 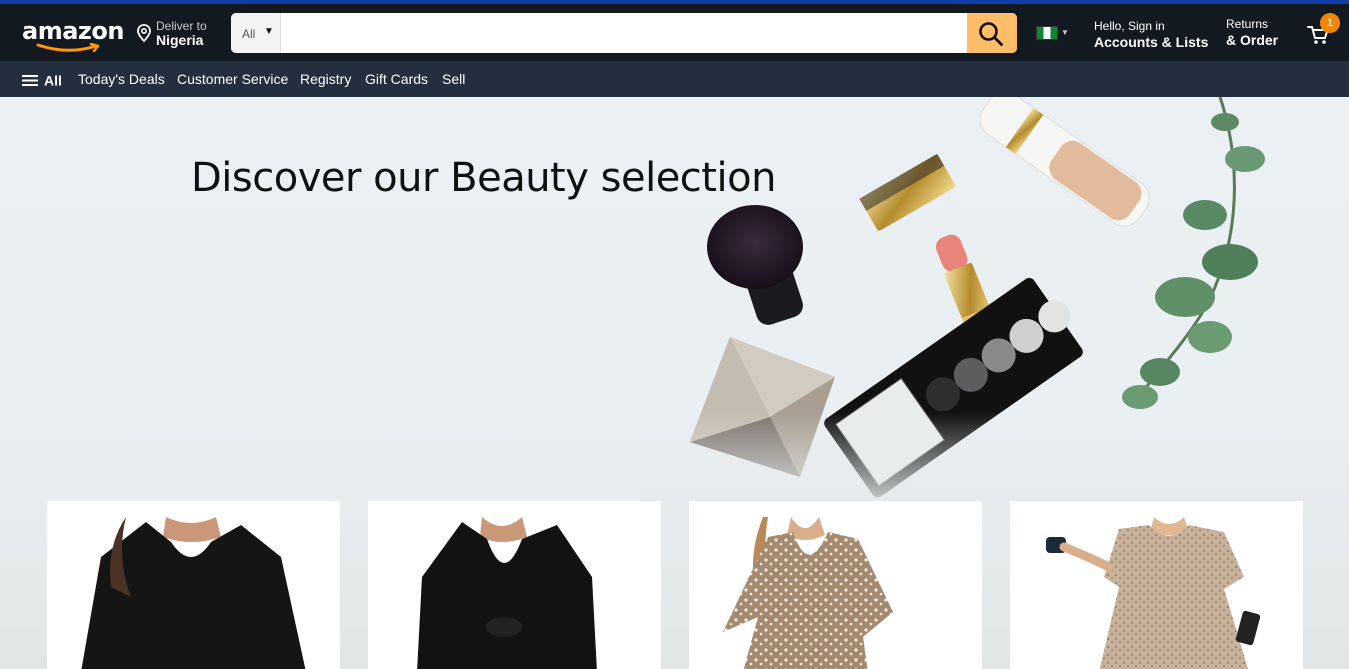 I want to click on deliver-to: Deliver to Nigeria, so click(x=176, y=34).